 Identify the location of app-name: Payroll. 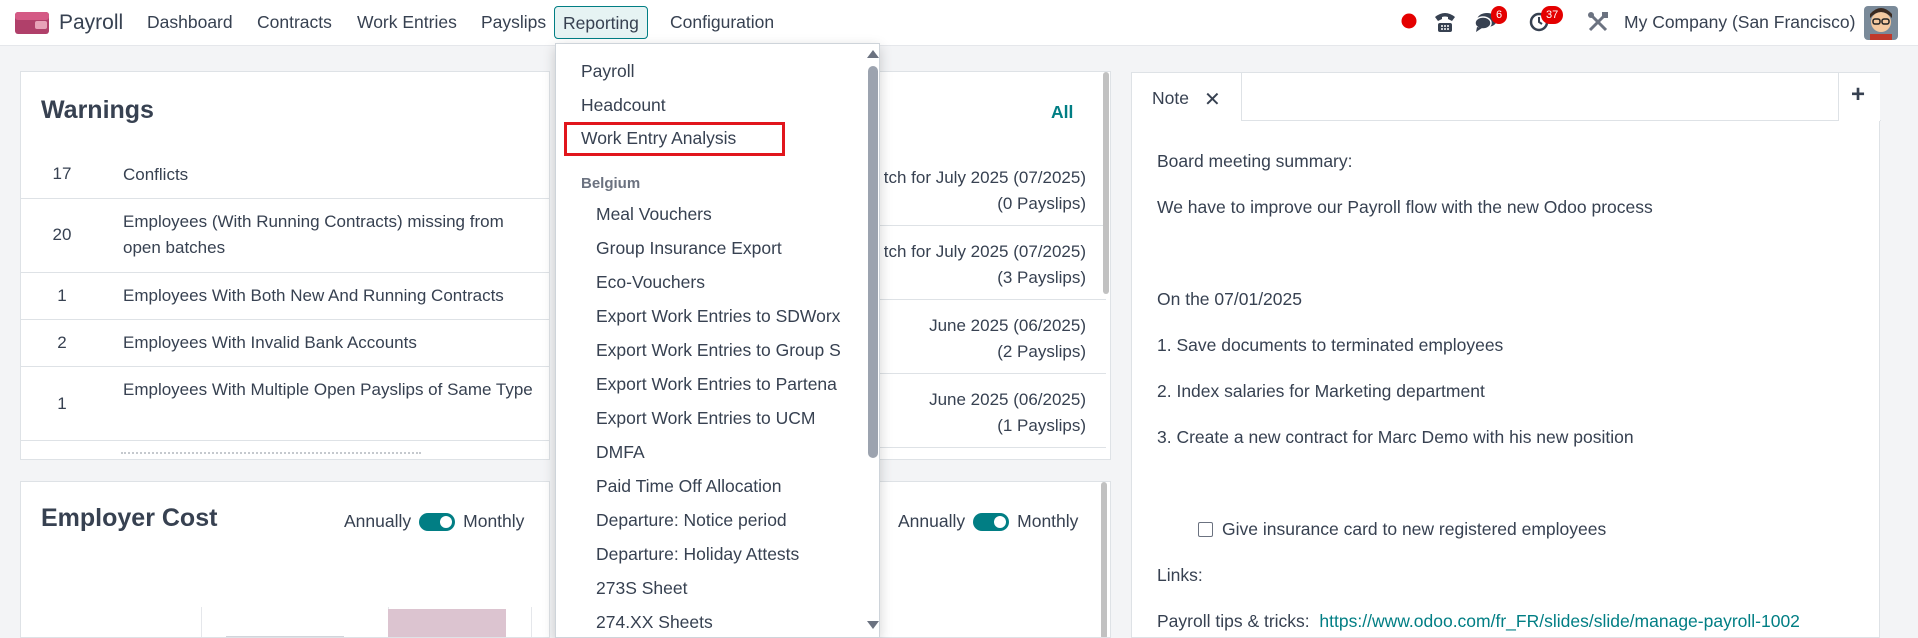
(91, 23).